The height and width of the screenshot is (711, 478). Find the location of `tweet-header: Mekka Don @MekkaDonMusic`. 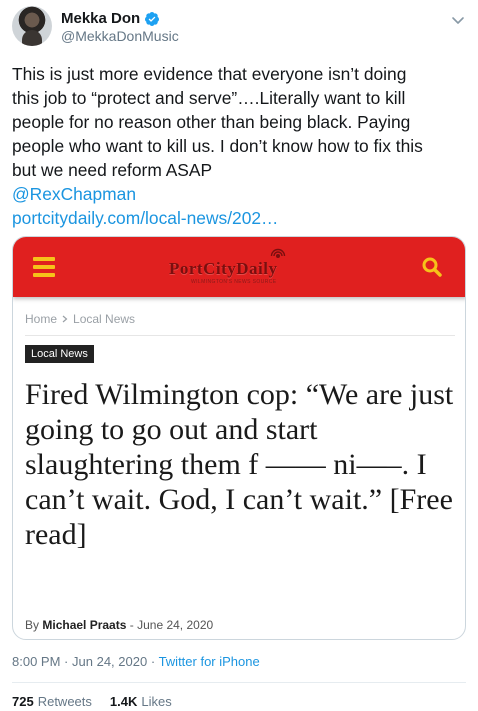

tweet-header: Mekka Don @MekkaDonMusic is located at coordinates (239, 28).